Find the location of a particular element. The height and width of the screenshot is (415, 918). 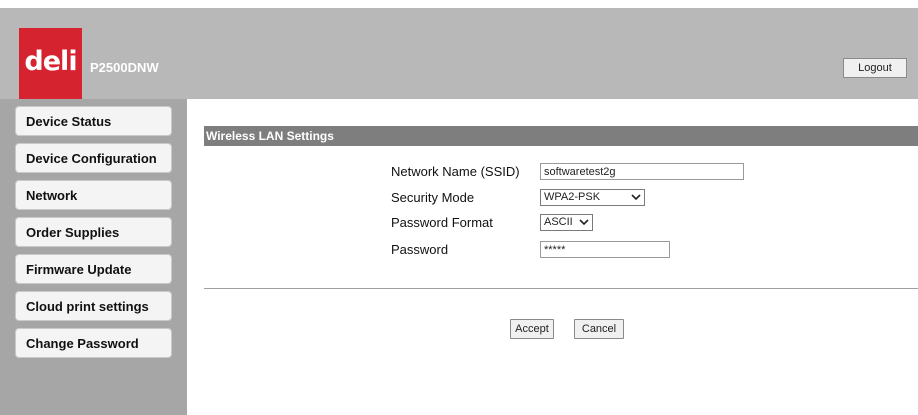

brand-logo: deli is located at coordinates (50, 63).